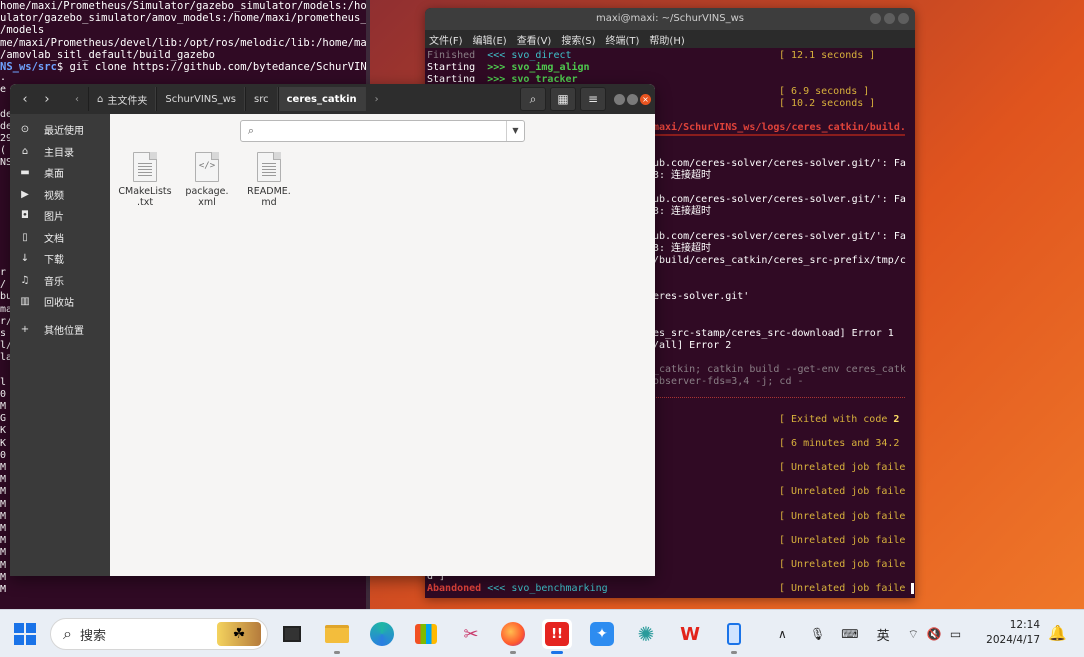  I want to click on sidebar-item-folder: ▬ 桌面, so click(60, 173).